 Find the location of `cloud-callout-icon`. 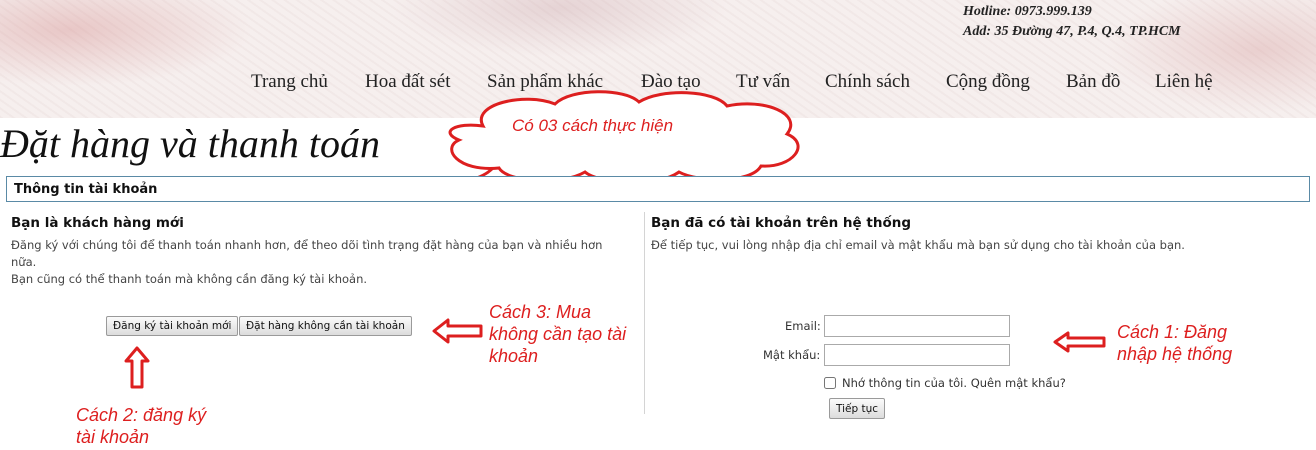

cloud-callout-icon is located at coordinates (624, 137).